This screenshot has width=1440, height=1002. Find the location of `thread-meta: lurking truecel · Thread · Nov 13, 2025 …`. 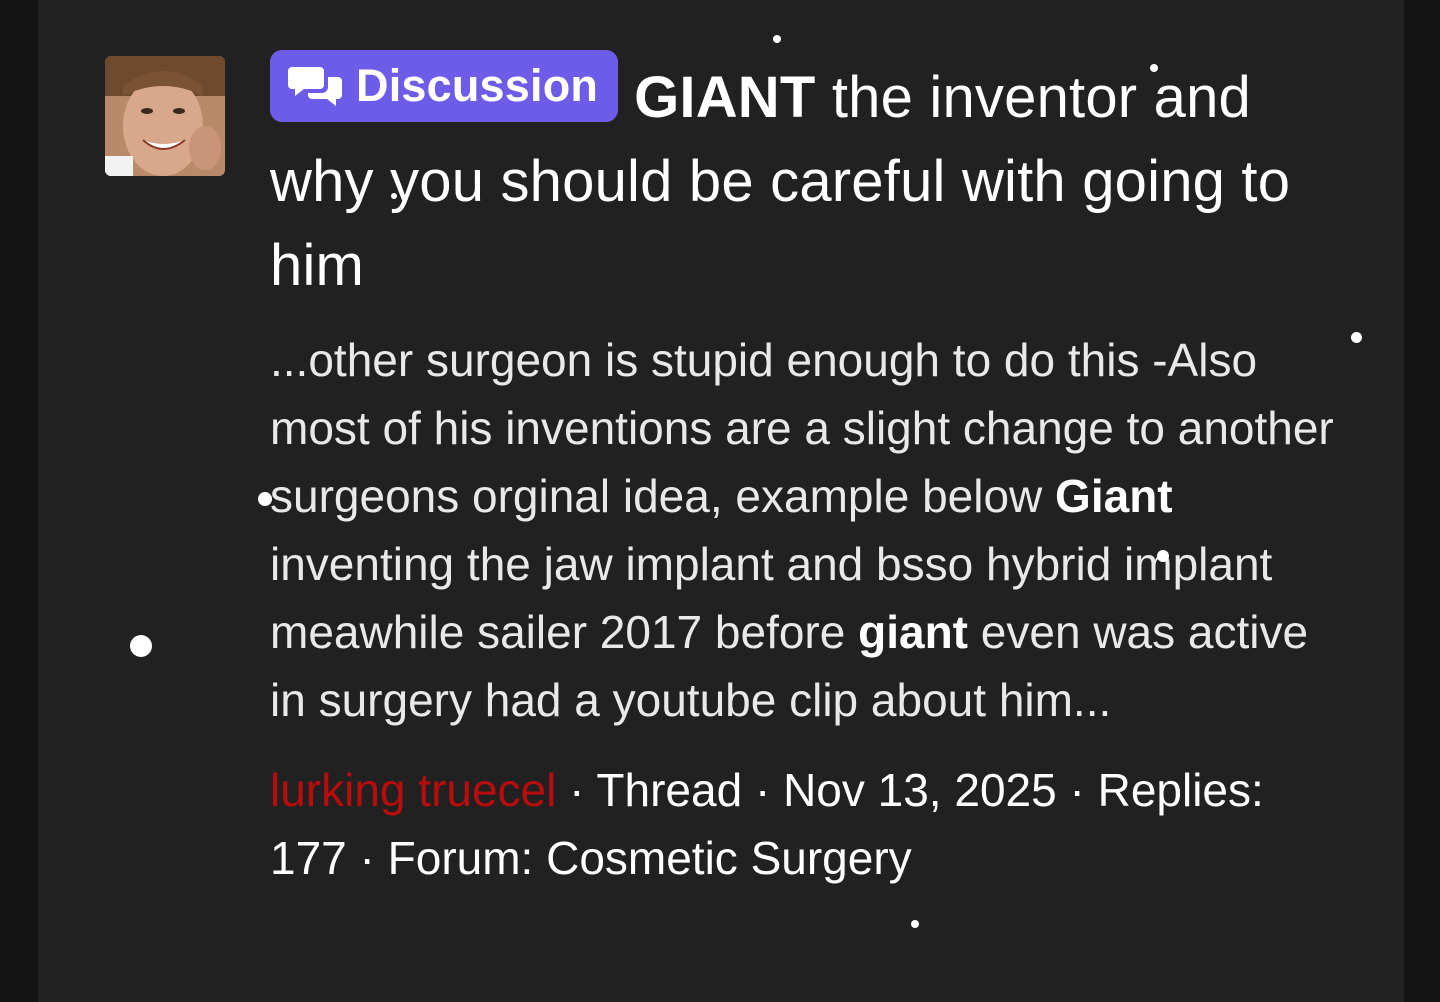

thread-meta: lurking truecel · Thread · Nov 13, 2025 … is located at coordinates (805, 824).